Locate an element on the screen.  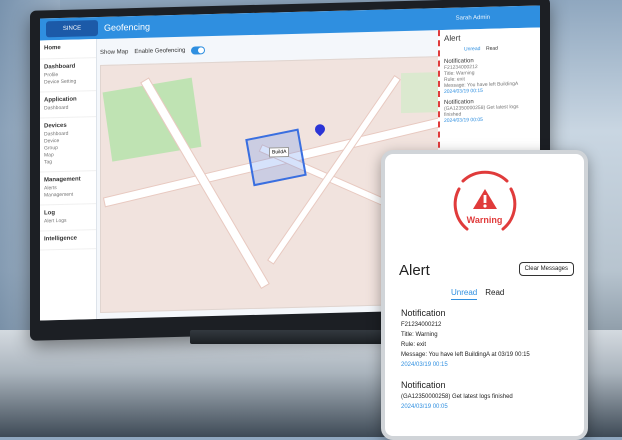
road is located at coordinates (205, 183).